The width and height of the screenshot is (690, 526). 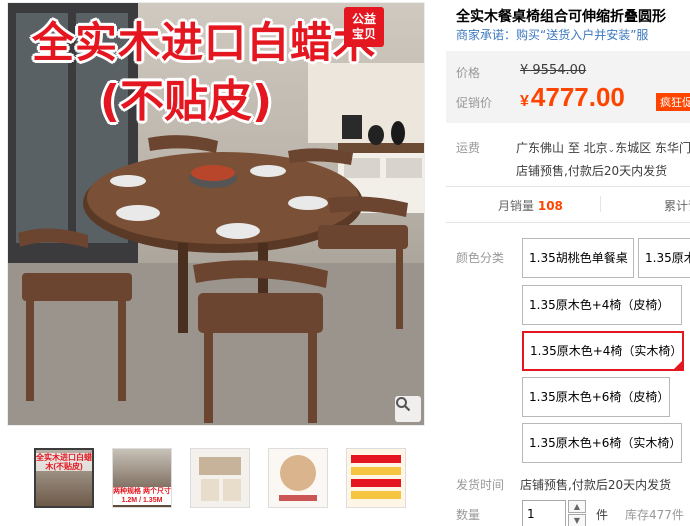 What do you see at coordinates (363, 19) in the screenshot?
I see `charity-badge-line-1: 公益` at bounding box center [363, 19].